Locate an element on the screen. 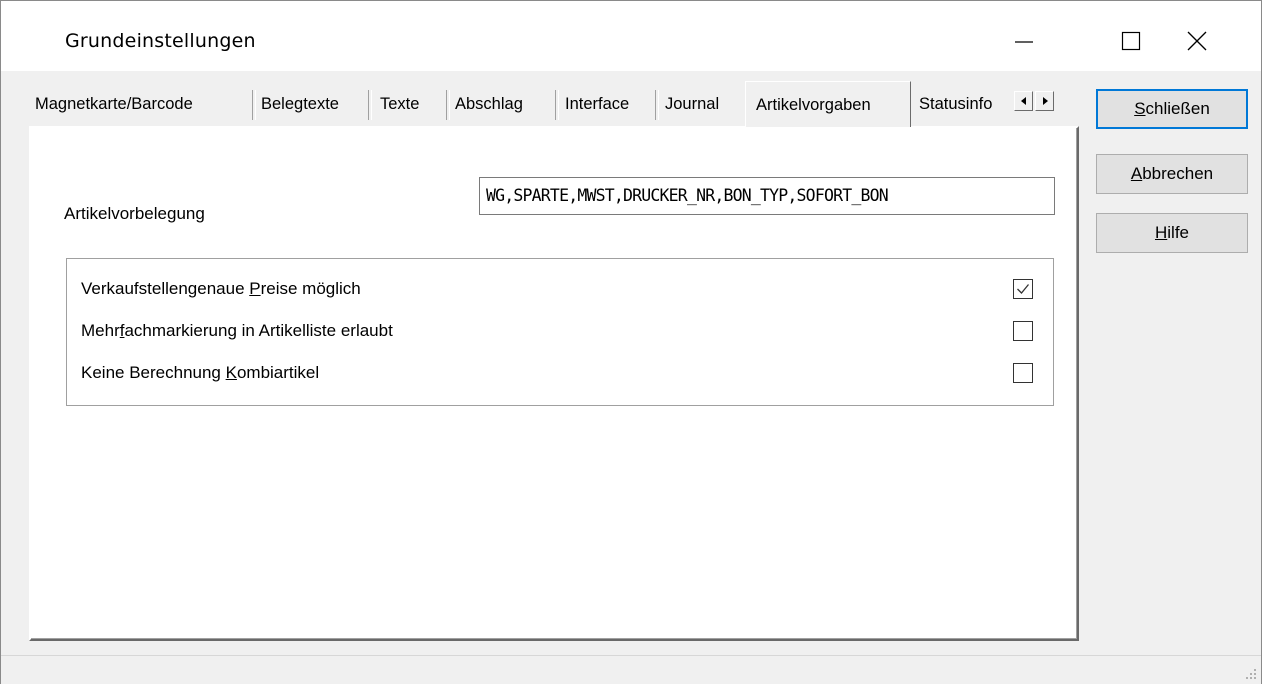 The height and width of the screenshot is (684, 1262). artikelvorbelegung-label: Artikelvorbelegung is located at coordinates (134, 213).